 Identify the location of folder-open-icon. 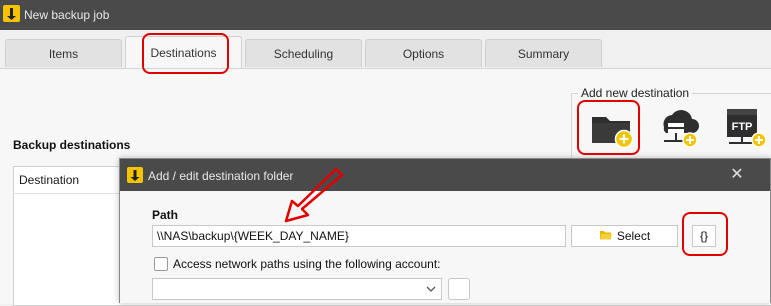
(605, 235).